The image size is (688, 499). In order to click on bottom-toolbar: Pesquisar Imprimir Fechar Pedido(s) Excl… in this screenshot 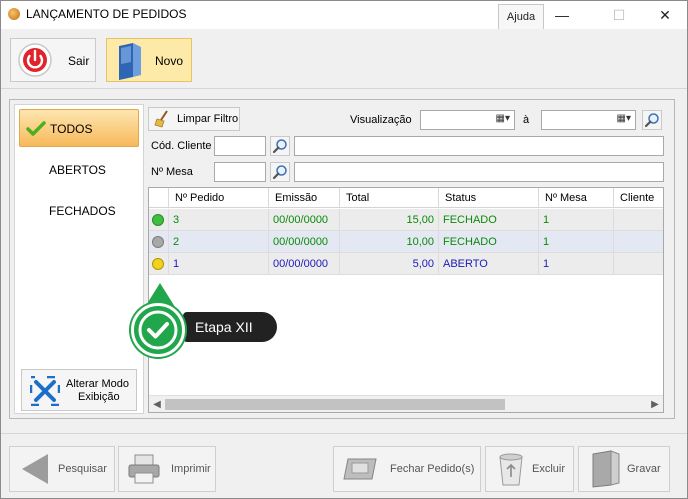, I will do `click(344, 465)`.